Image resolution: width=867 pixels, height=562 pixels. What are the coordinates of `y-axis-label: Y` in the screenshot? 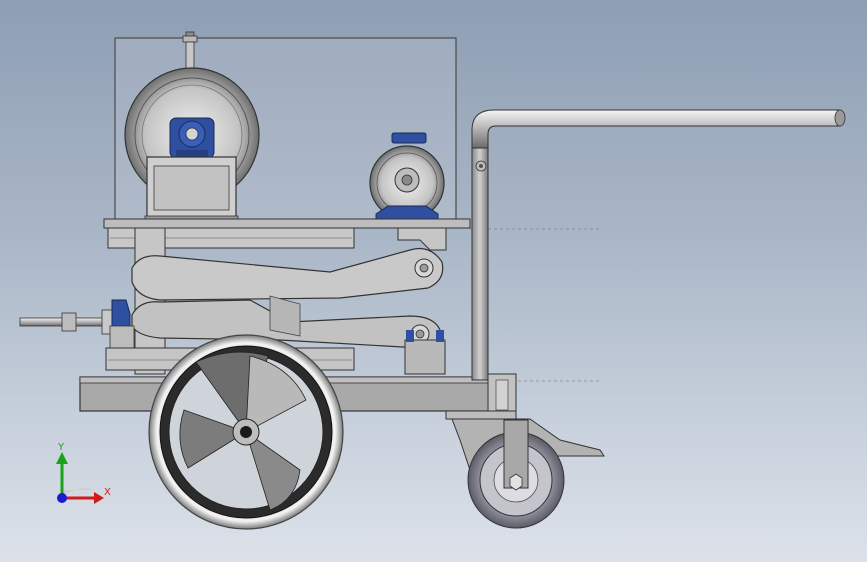 It's located at (61, 447).